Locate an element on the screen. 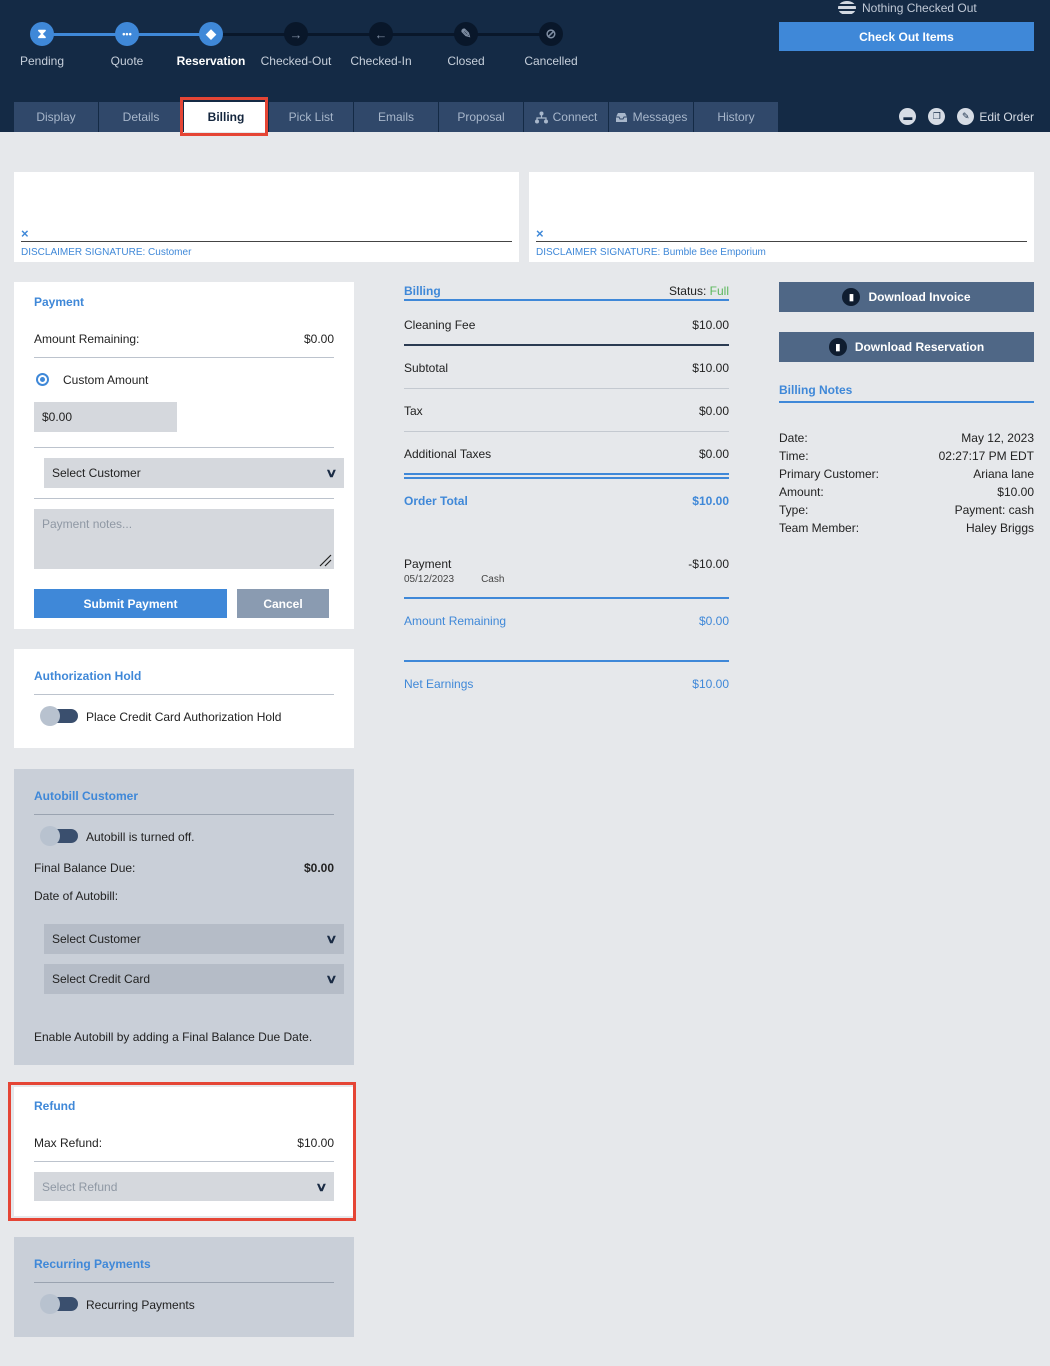 This screenshot has width=1050, height=1366. cleaning-fee-value: $10.00 is located at coordinates (710, 325).